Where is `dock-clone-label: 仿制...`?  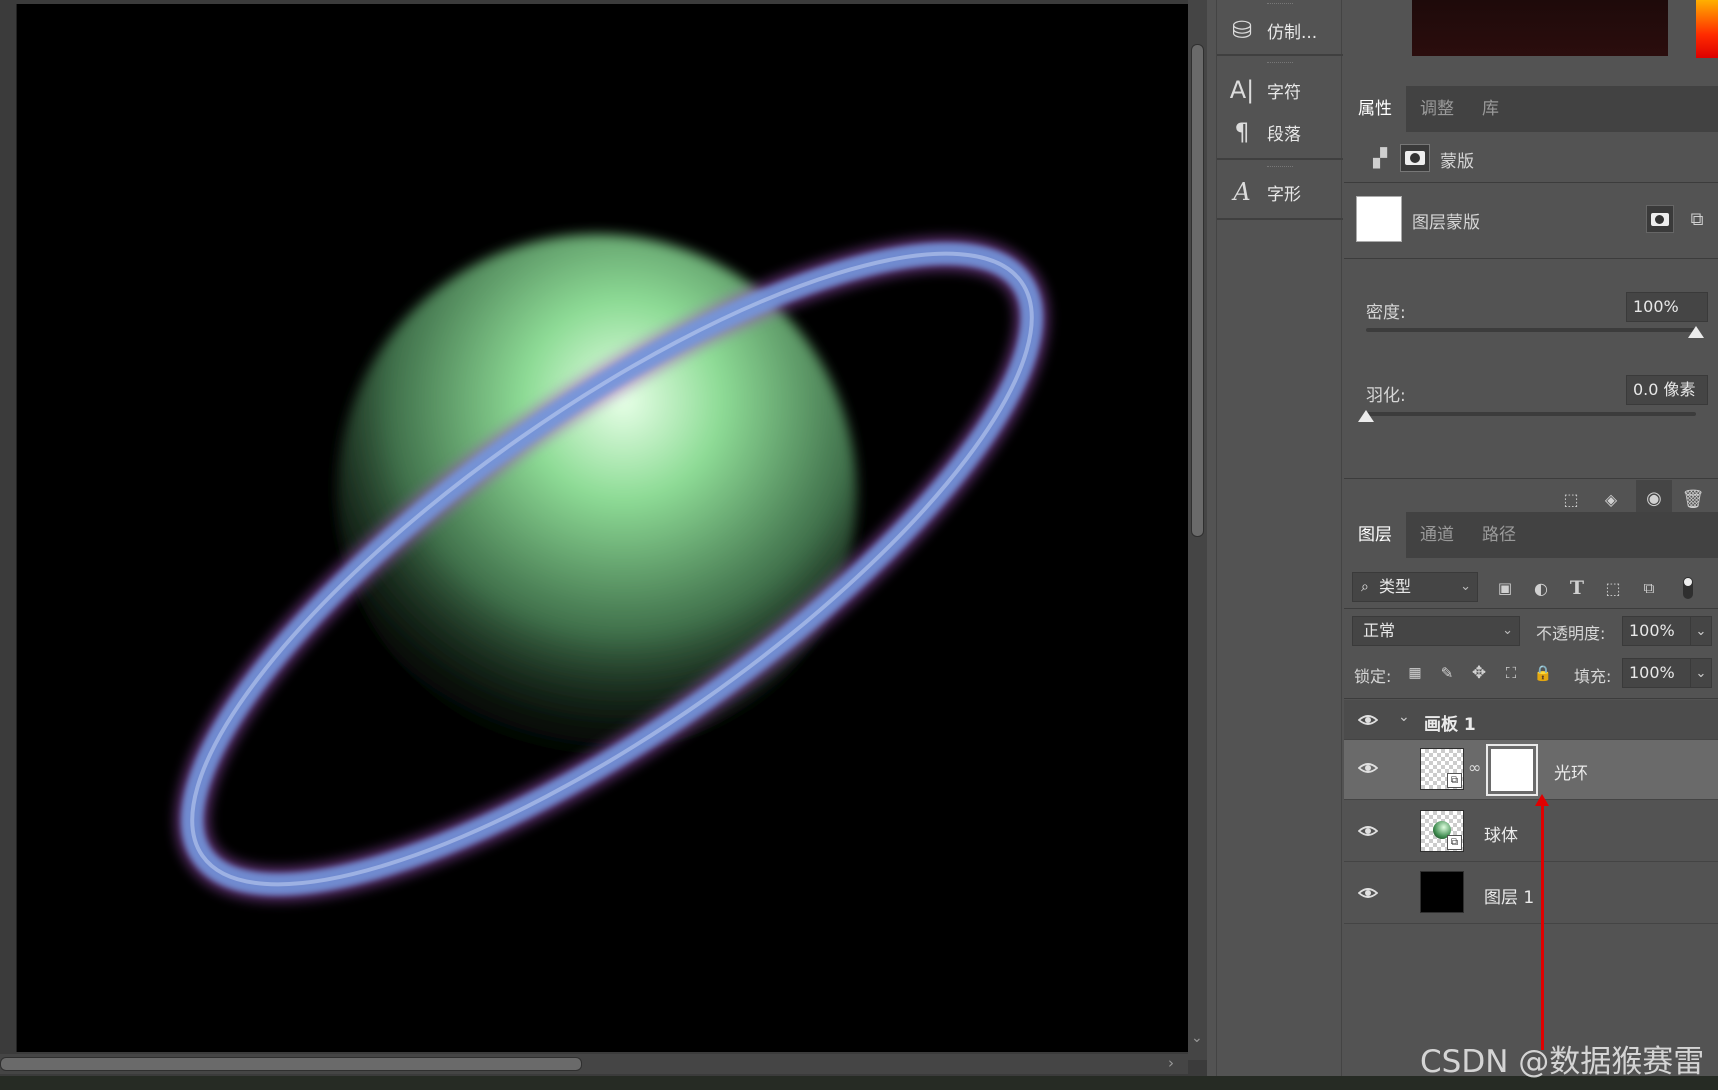 dock-clone-label: 仿制... is located at coordinates (1292, 32).